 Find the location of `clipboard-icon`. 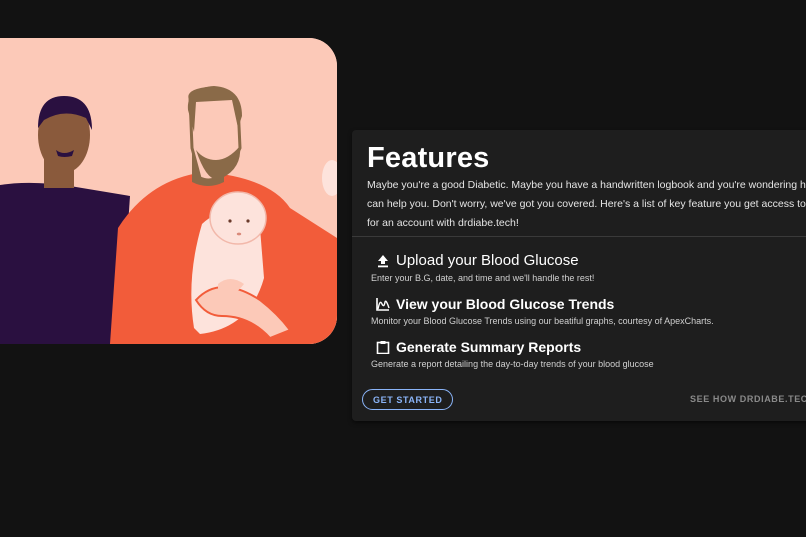

clipboard-icon is located at coordinates (383, 347).